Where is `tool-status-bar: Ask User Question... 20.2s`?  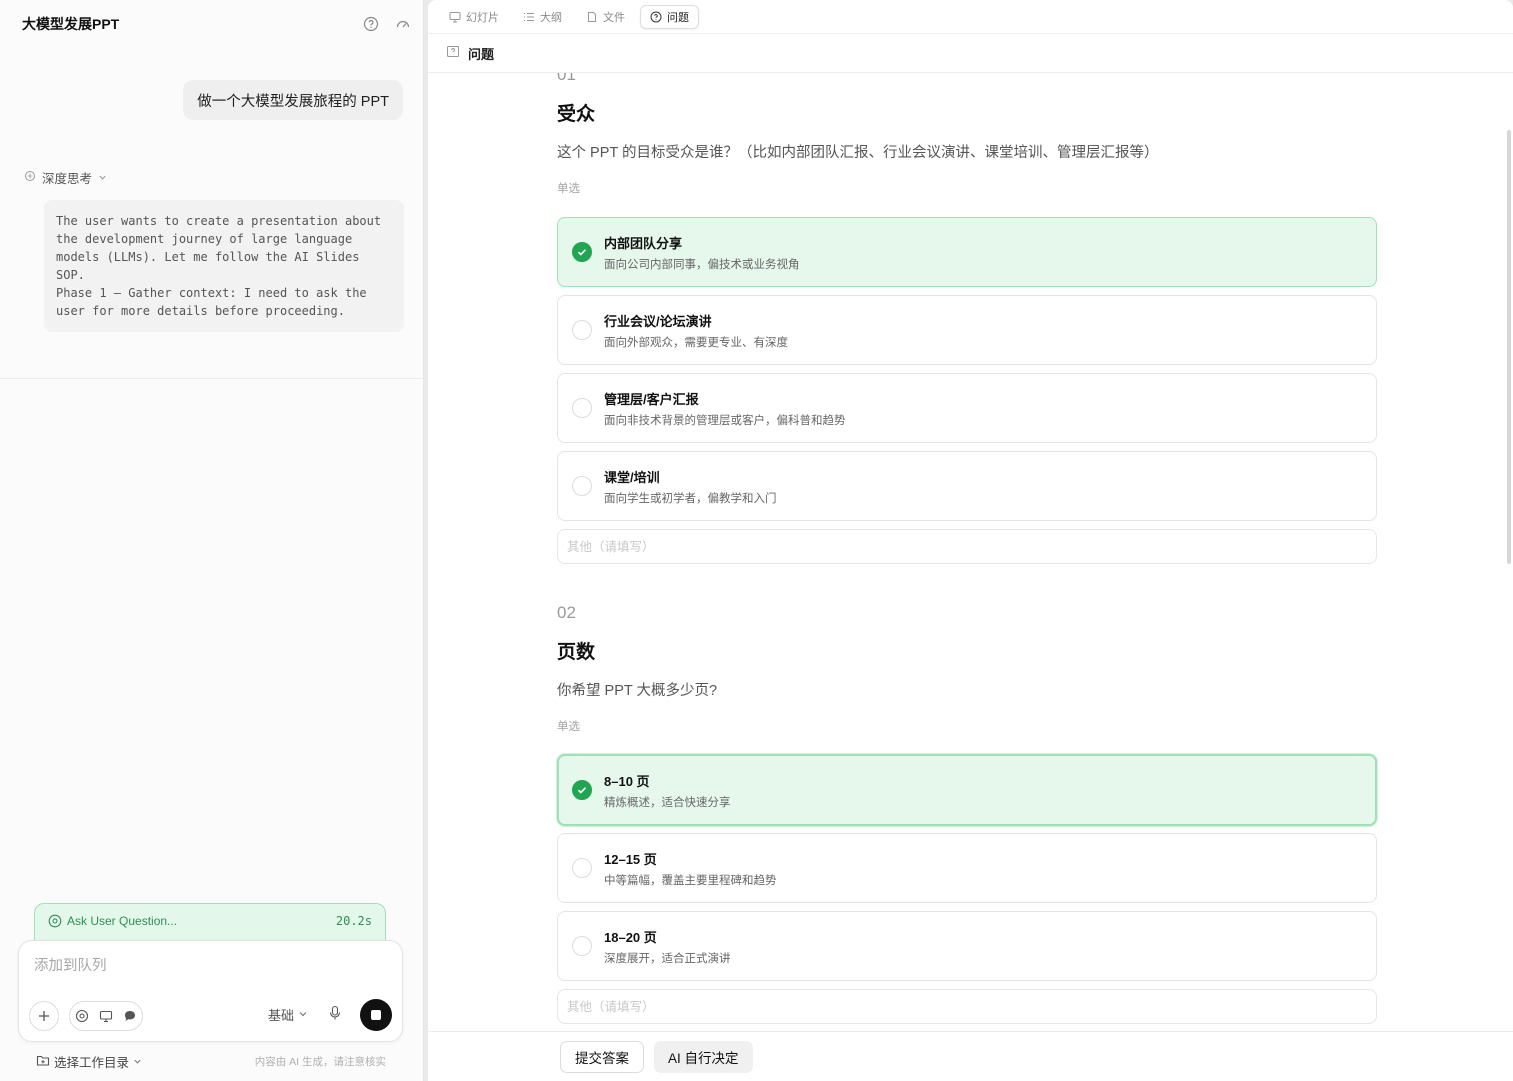
tool-status-bar: Ask User Question... 20.2s is located at coordinates (210, 924).